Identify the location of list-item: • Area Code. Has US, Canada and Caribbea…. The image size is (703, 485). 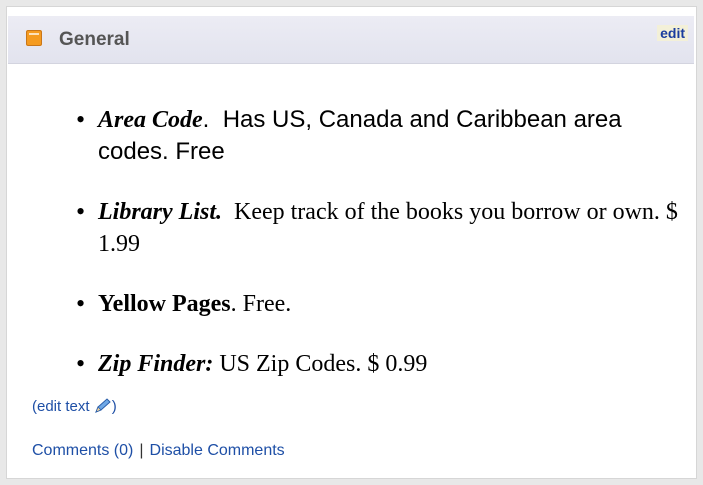
(377, 136).